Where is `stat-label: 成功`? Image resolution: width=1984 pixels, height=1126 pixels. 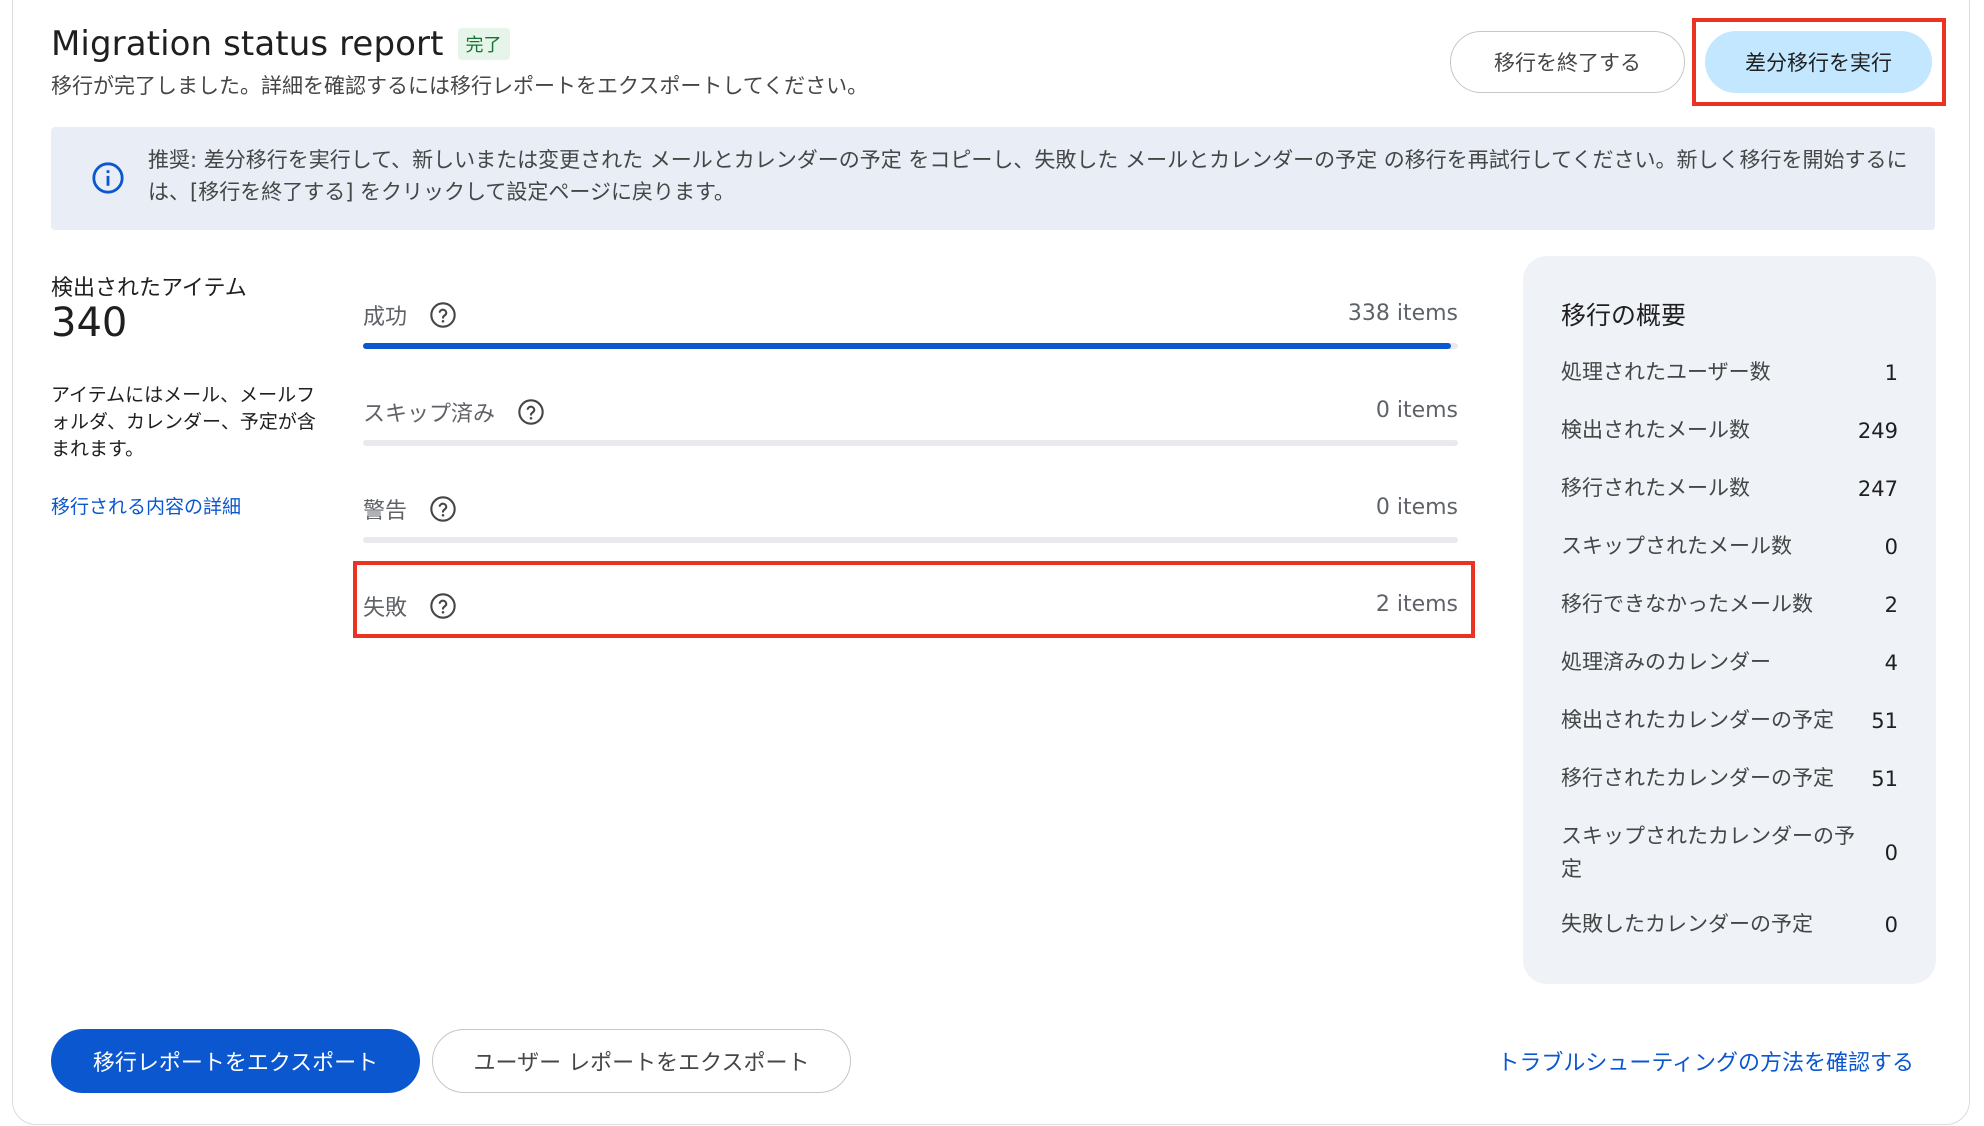 stat-label: 成功 is located at coordinates (385, 317).